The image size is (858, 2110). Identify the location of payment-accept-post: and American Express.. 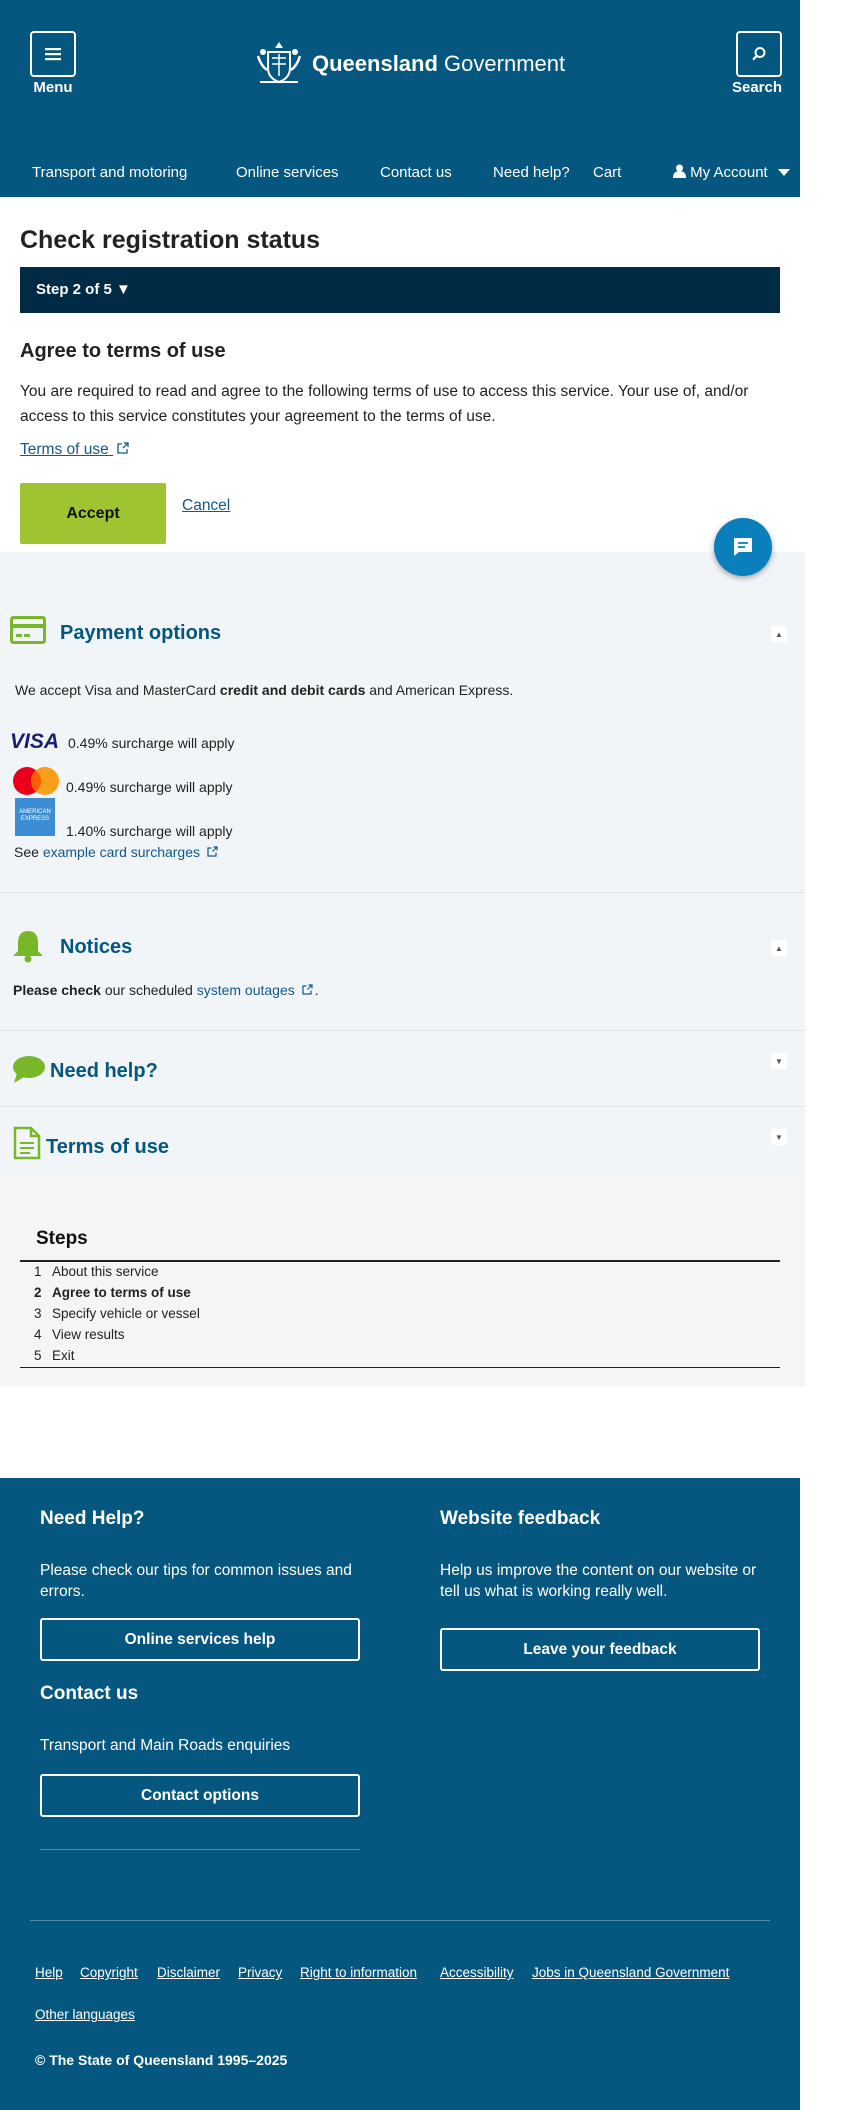
(439, 690).